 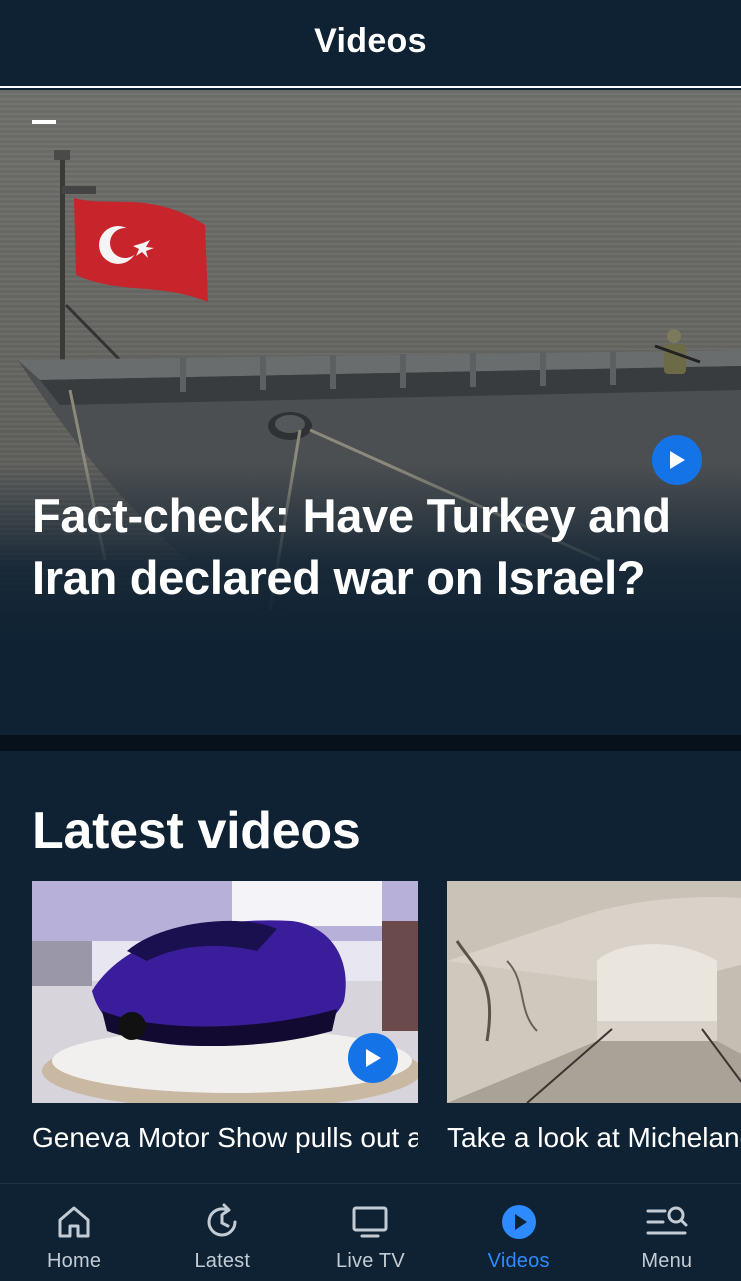 I want to click on tab-home: Home, so click(x=74, y=1232).